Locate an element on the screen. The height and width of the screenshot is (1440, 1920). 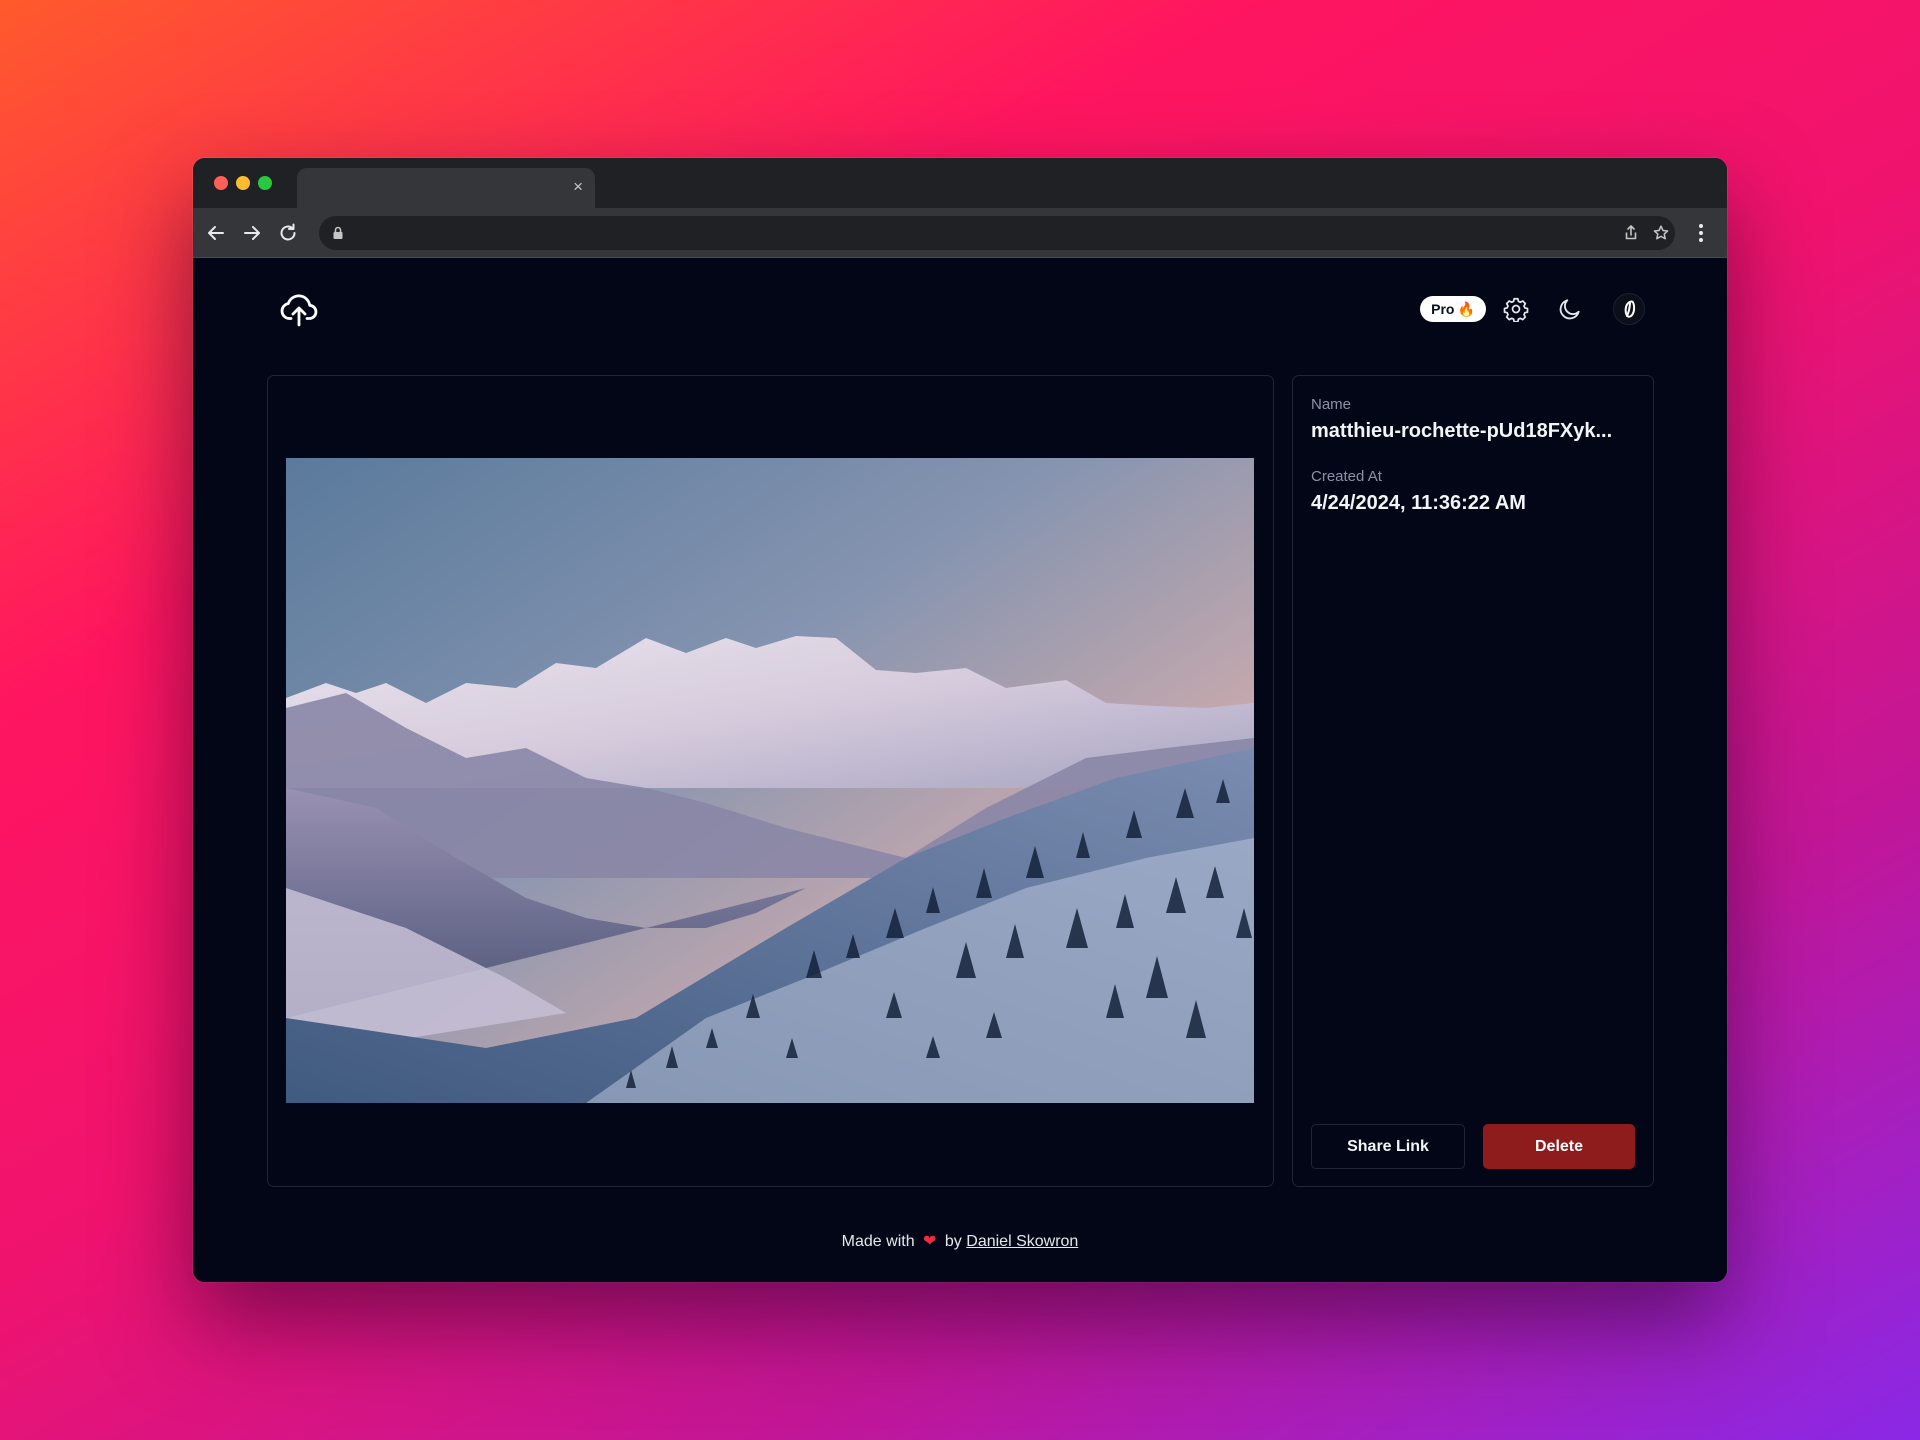
cloud-upload-icon is located at coordinates (299, 309).